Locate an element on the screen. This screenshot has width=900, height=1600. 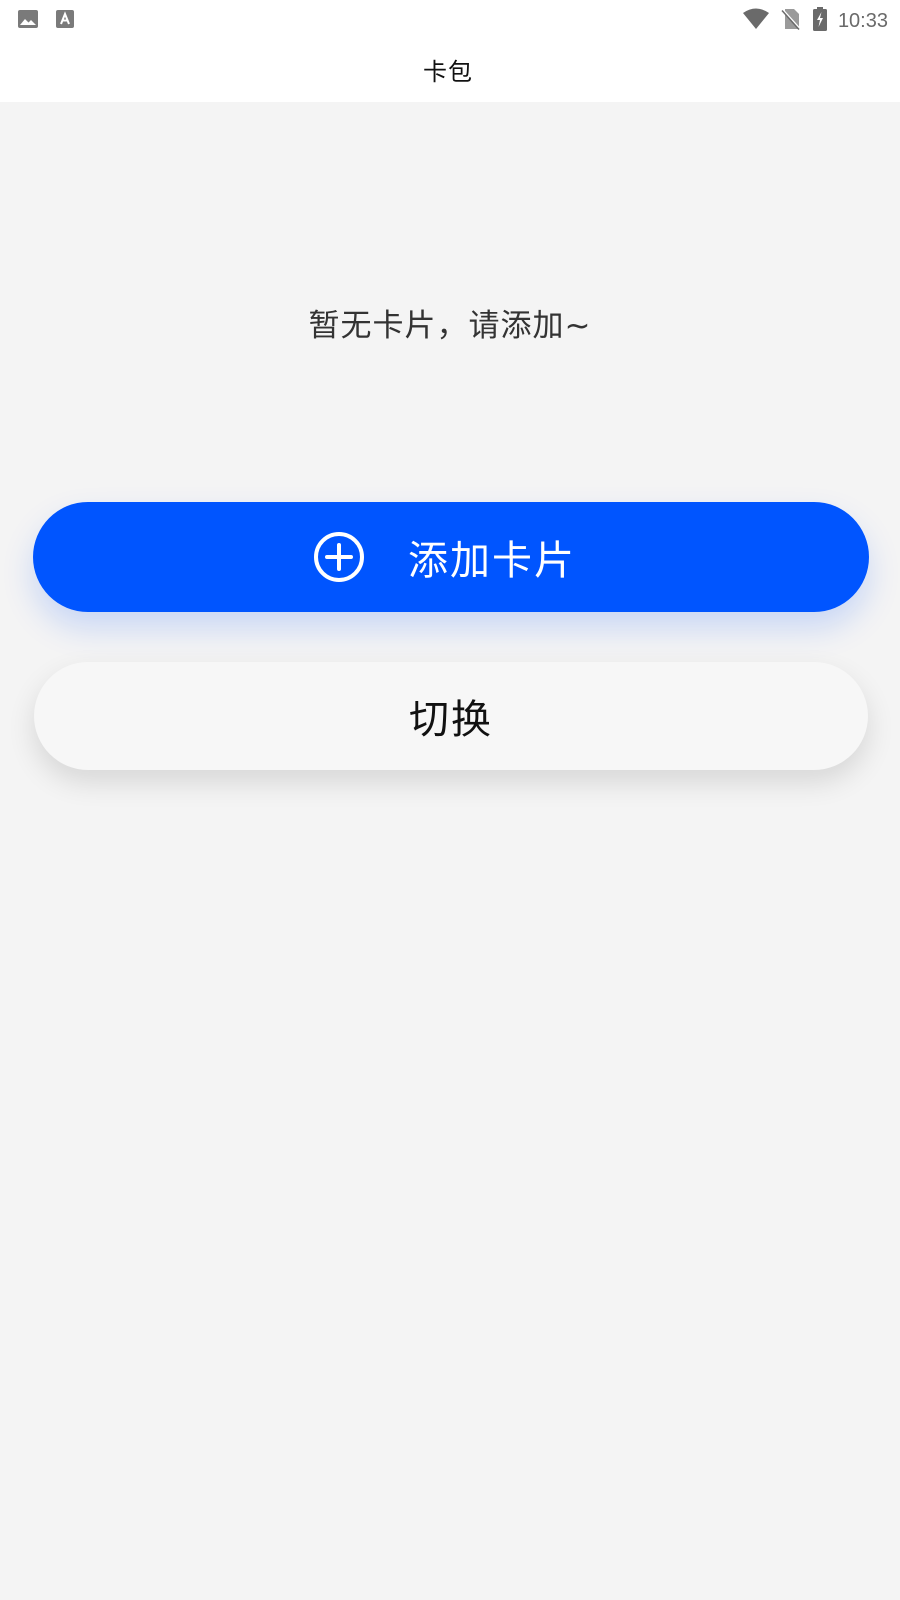
status-bar-left-icons is located at coordinates (46, 21).